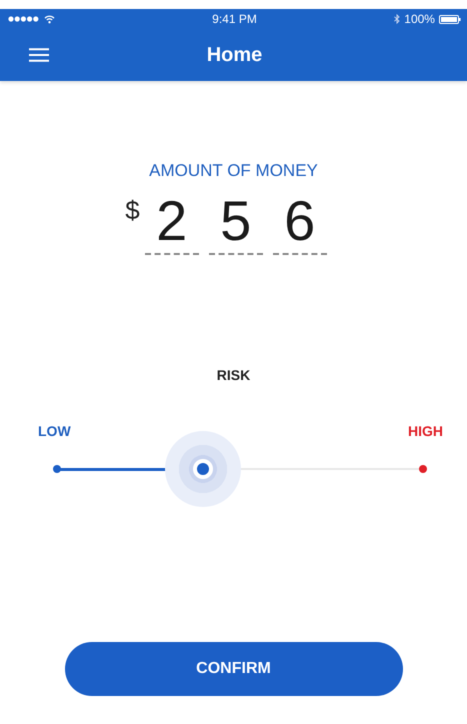 The height and width of the screenshot is (724, 467). What do you see at coordinates (235, 223) in the screenshot?
I see `digit-field: 5` at bounding box center [235, 223].